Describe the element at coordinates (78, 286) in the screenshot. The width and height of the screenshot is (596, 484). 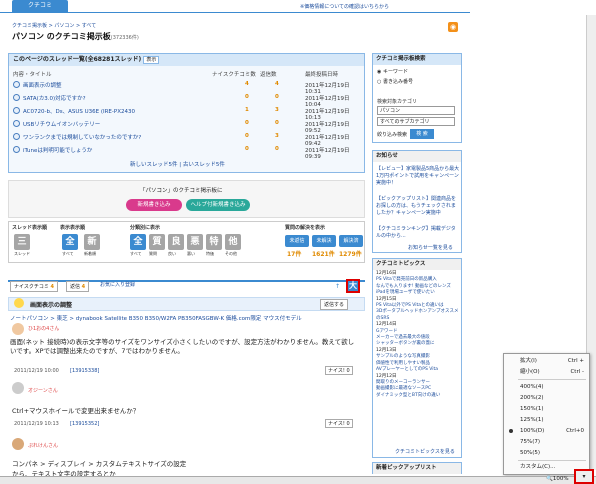
I see `tab-reply: 返信 4` at that location.